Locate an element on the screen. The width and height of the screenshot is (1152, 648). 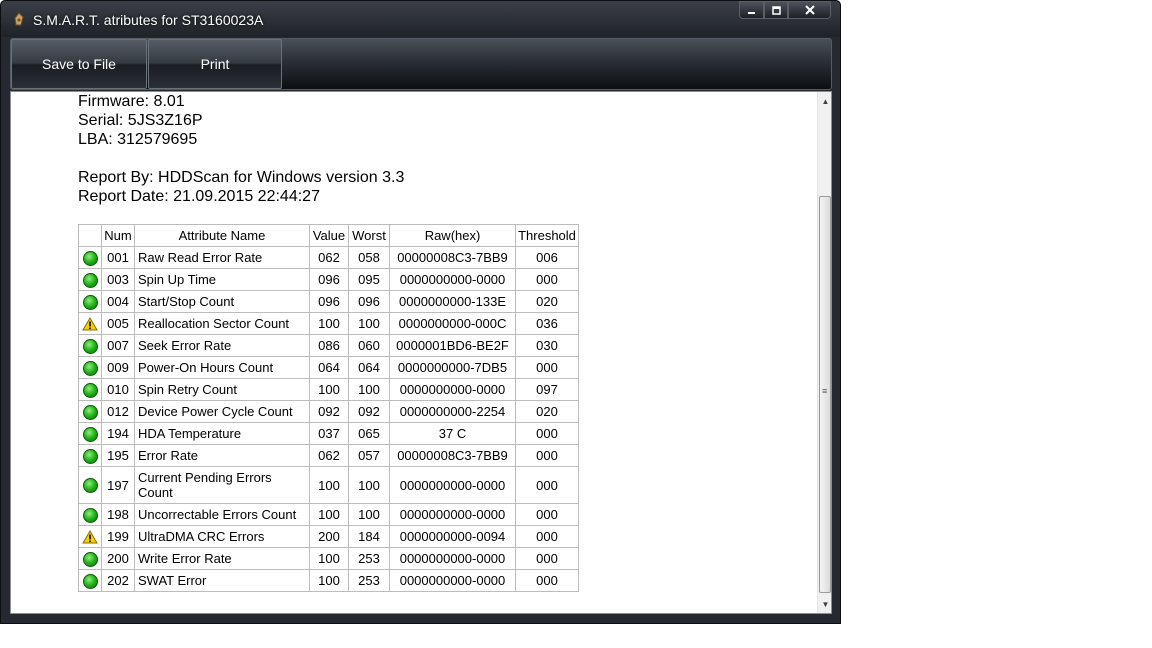
worst-cell: 057 is located at coordinates (369, 455).